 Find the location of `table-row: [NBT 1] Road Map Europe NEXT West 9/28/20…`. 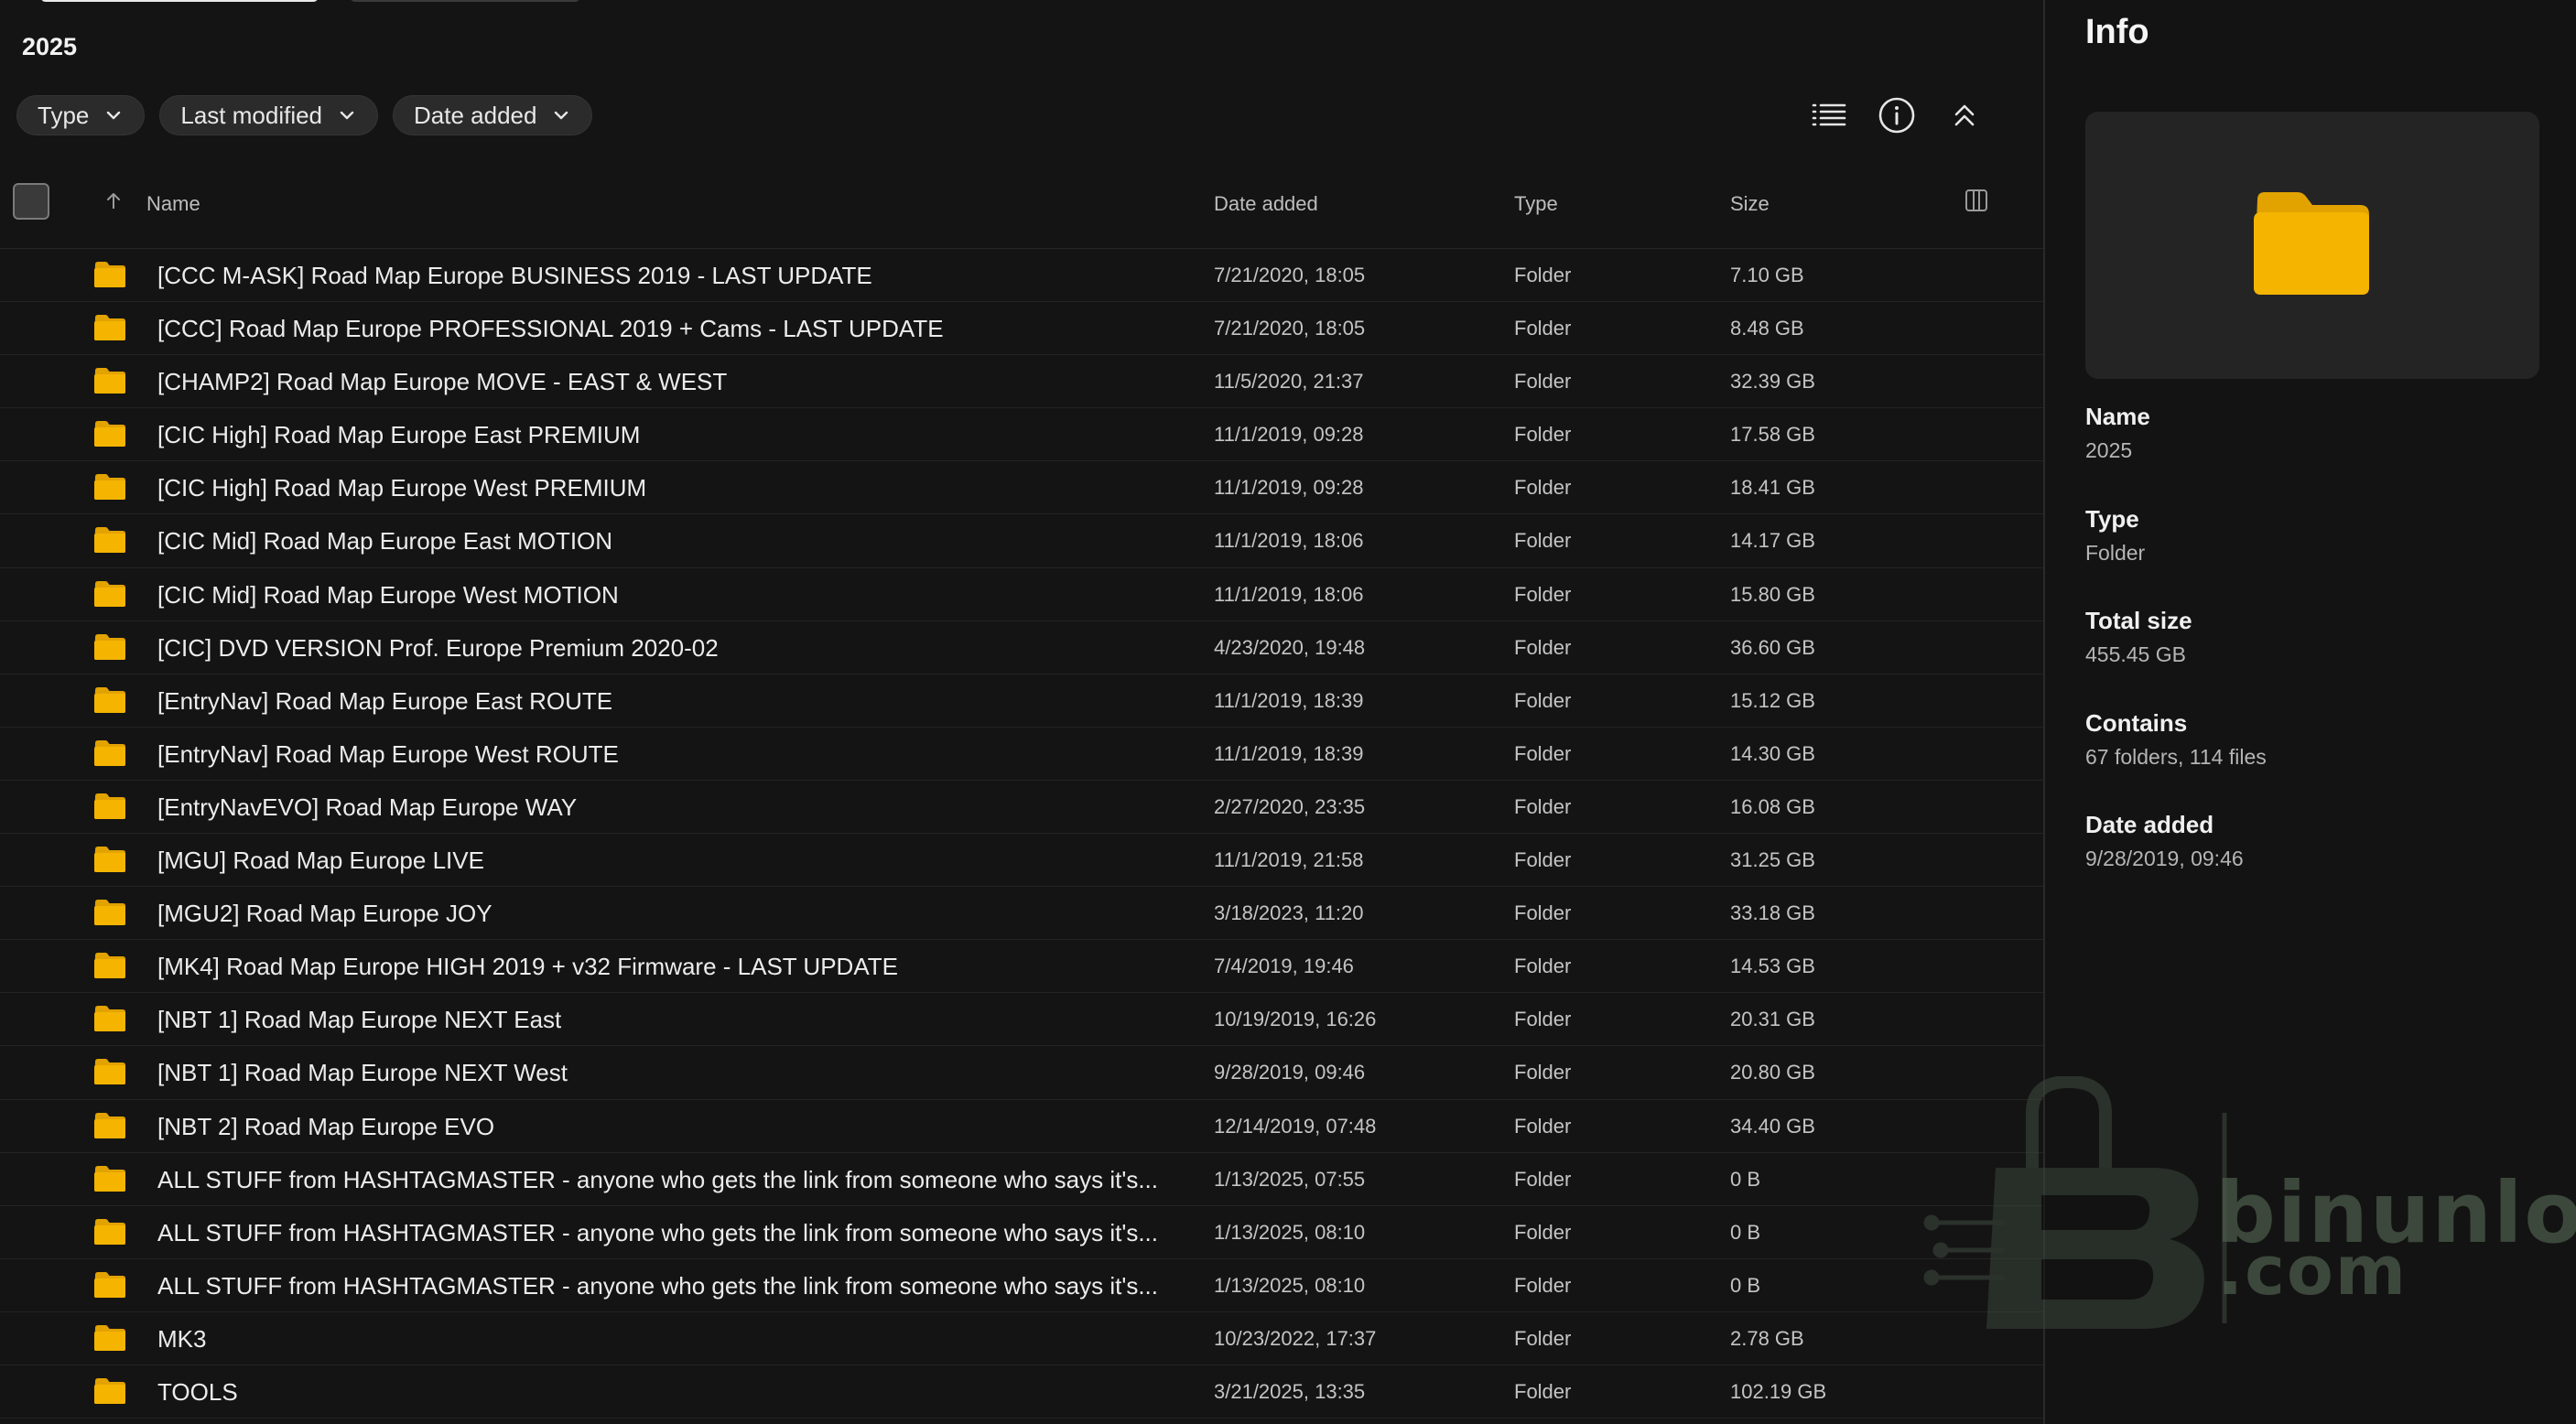

table-row: [NBT 1] Road Map Europe NEXT West 9/28/20… is located at coordinates (1022, 1073).